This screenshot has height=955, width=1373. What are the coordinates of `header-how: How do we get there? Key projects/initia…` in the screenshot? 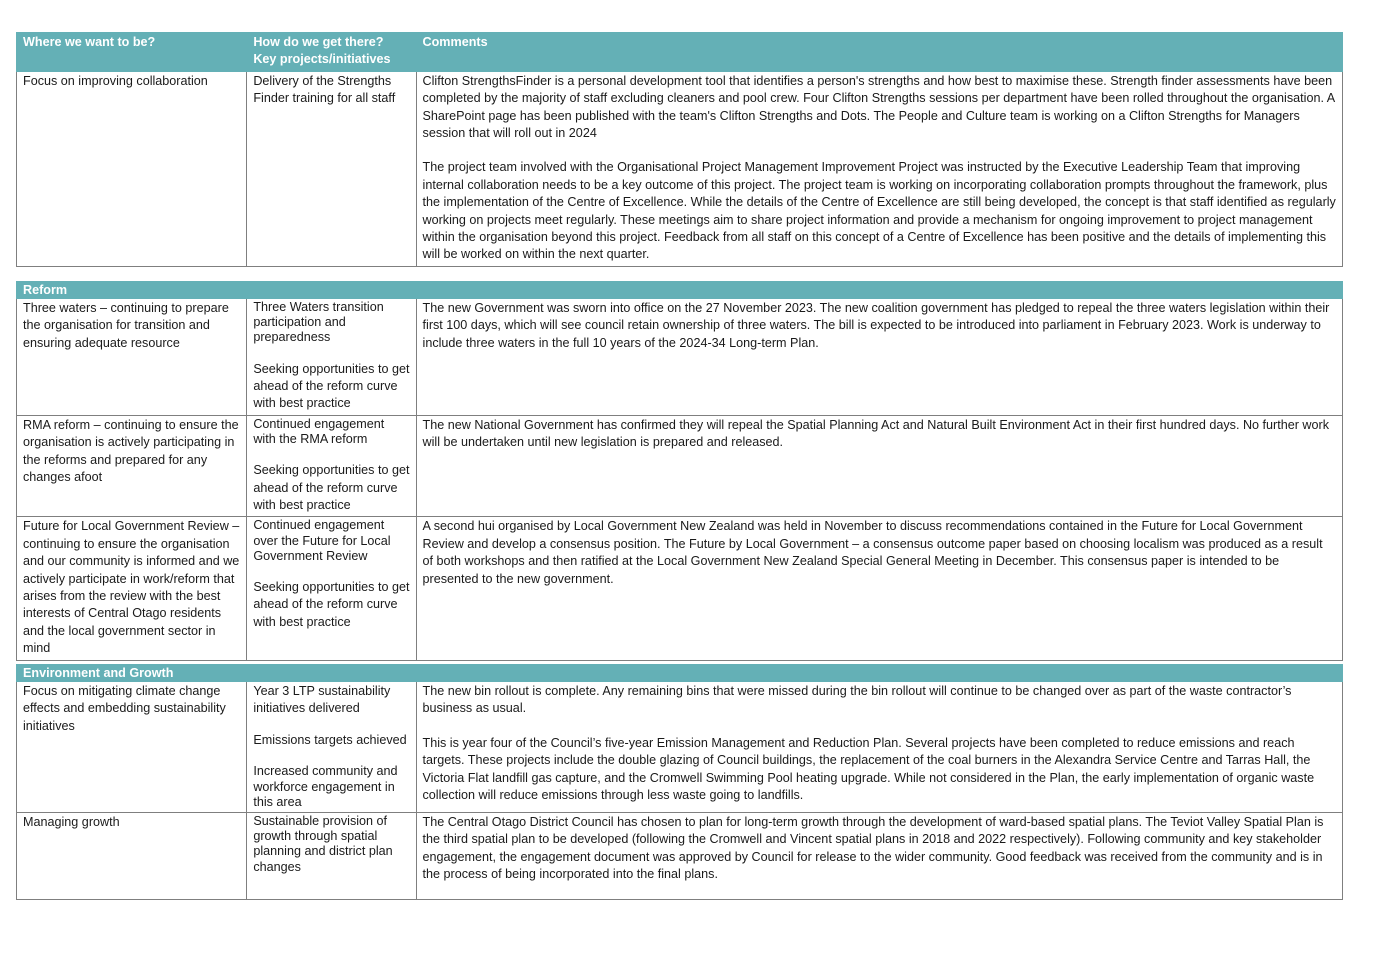 It's located at (331, 52).